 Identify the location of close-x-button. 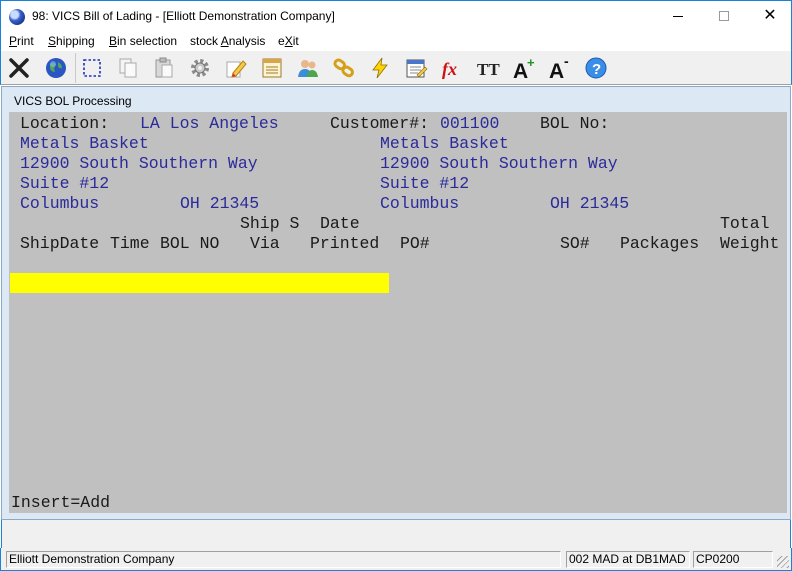
(19, 68).